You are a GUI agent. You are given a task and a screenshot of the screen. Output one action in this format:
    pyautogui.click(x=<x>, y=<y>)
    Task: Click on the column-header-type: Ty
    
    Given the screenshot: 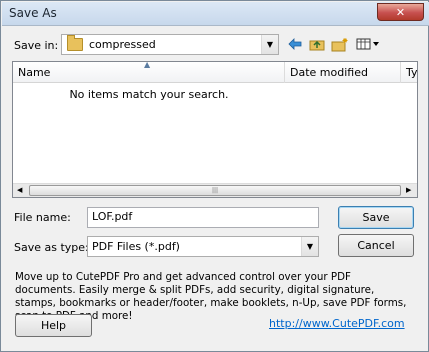 What is the action you would take?
    pyautogui.click(x=409, y=72)
    